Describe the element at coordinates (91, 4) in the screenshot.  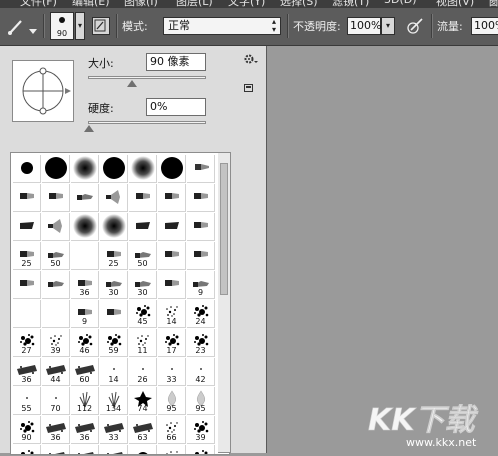
I see `menu-item: 编辑(E)` at that location.